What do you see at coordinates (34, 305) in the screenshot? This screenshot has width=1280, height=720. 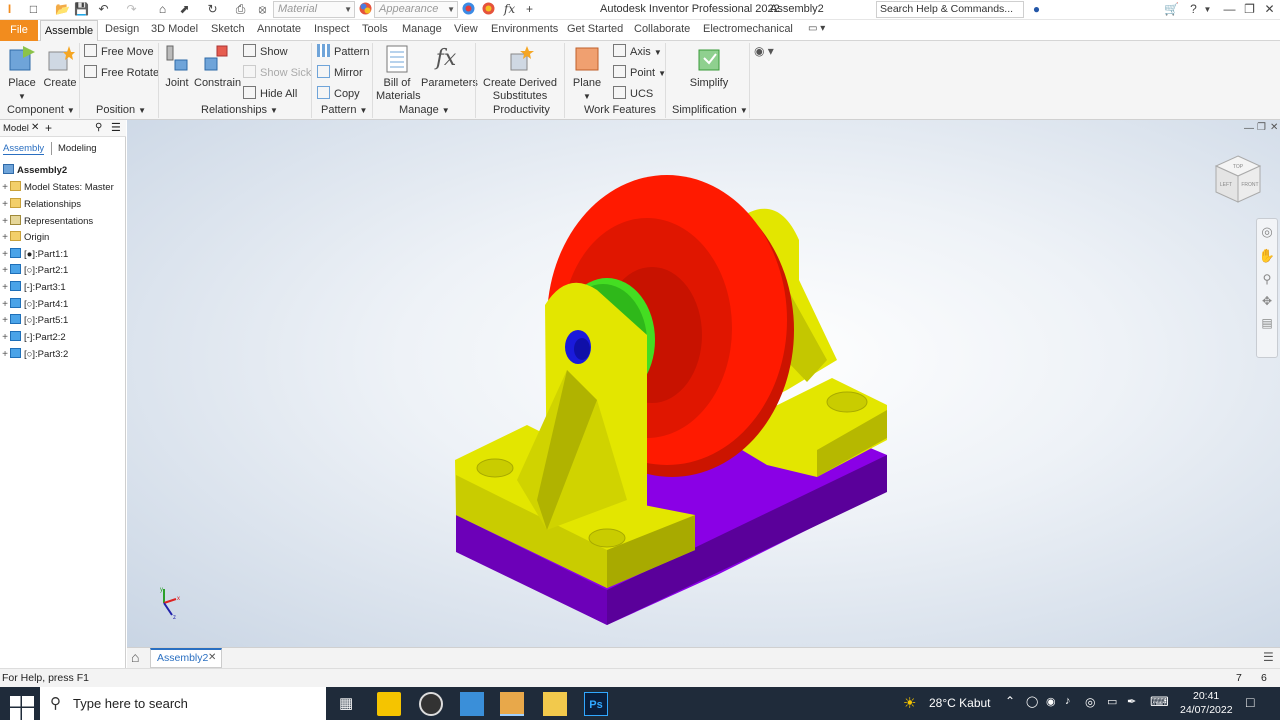 I see `tree-node-part: + [○]:Part4:1` at bounding box center [34, 305].